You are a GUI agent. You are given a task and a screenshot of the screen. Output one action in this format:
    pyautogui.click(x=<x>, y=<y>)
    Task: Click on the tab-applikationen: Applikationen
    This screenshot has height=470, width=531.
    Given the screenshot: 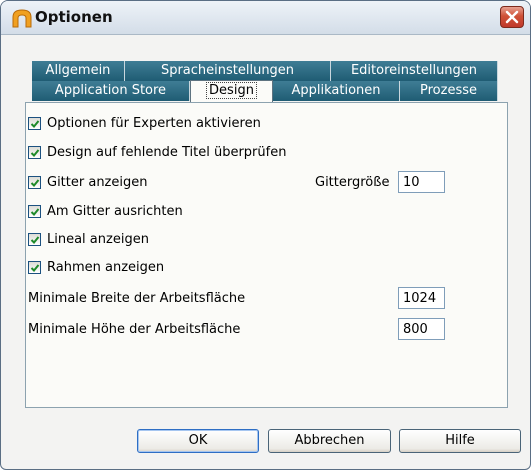 What is the action you would take?
    pyautogui.click(x=336, y=91)
    